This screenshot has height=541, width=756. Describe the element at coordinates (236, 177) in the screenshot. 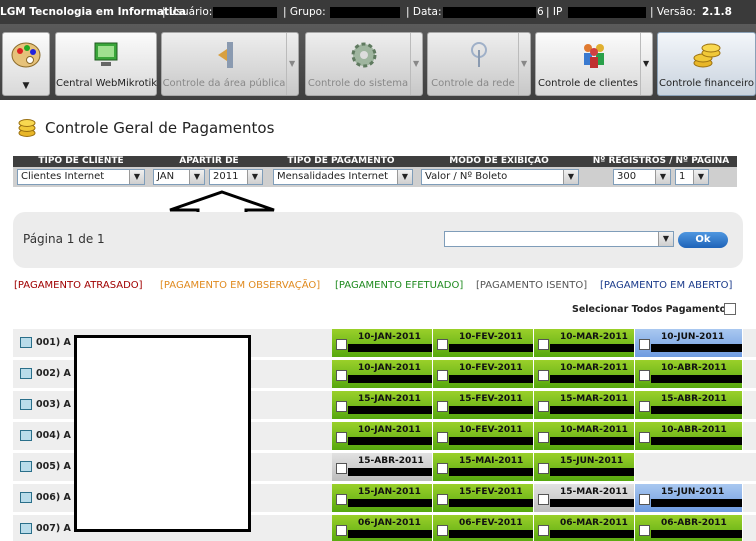

I see `year-select: 2011 ▼` at that location.